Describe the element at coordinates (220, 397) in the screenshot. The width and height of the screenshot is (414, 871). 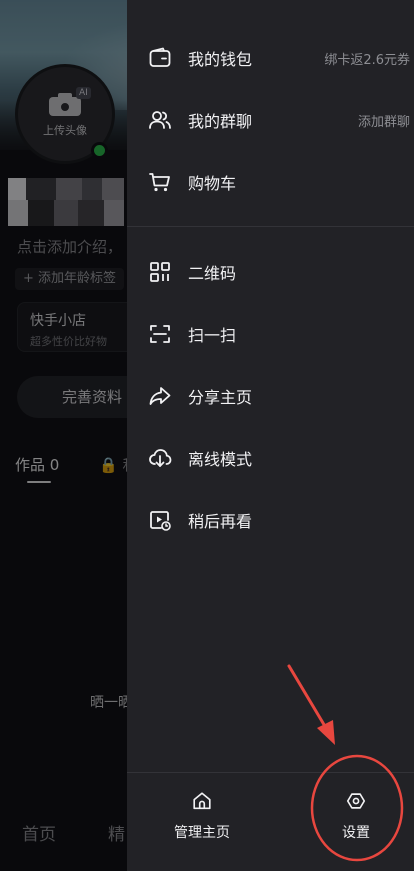
I see `menu-item-label: 分享主页` at that location.